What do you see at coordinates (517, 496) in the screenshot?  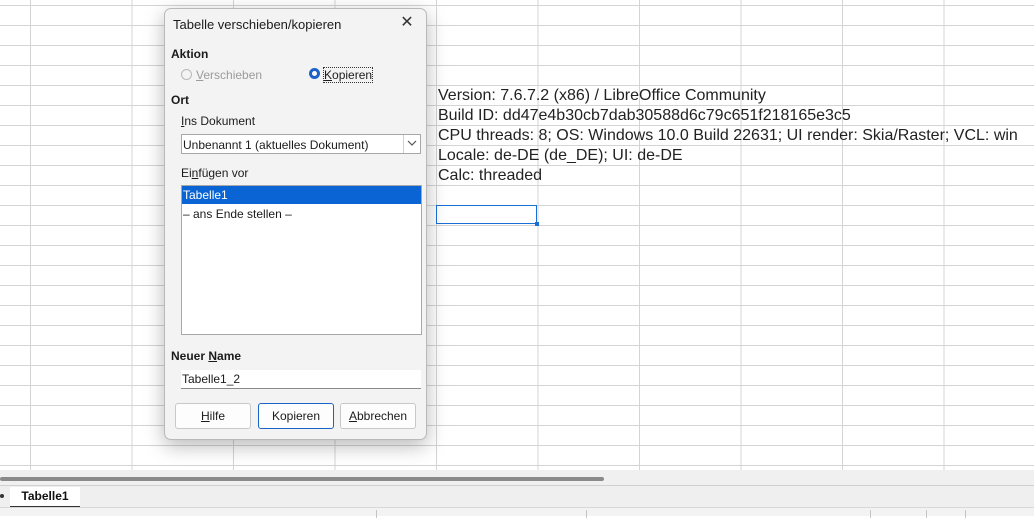 I see `sheet-tab-bar: Tabelle1` at bounding box center [517, 496].